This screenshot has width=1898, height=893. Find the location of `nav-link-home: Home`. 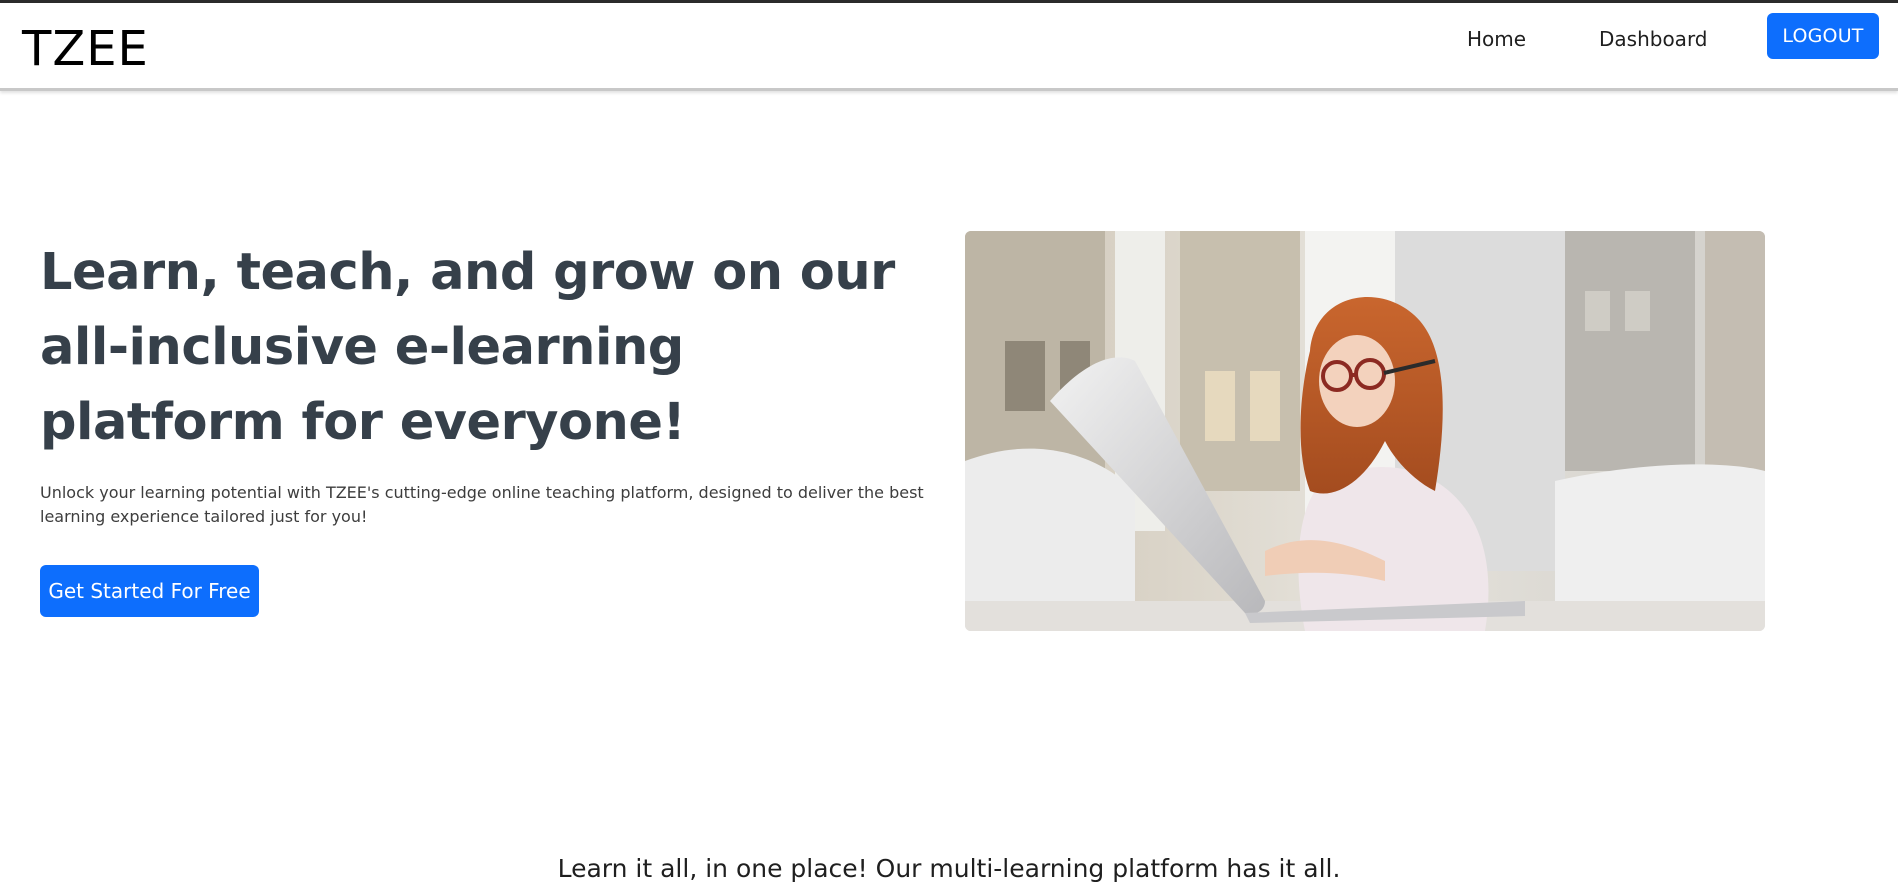

nav-link-home: Home is located at coordinates (1496, 39).